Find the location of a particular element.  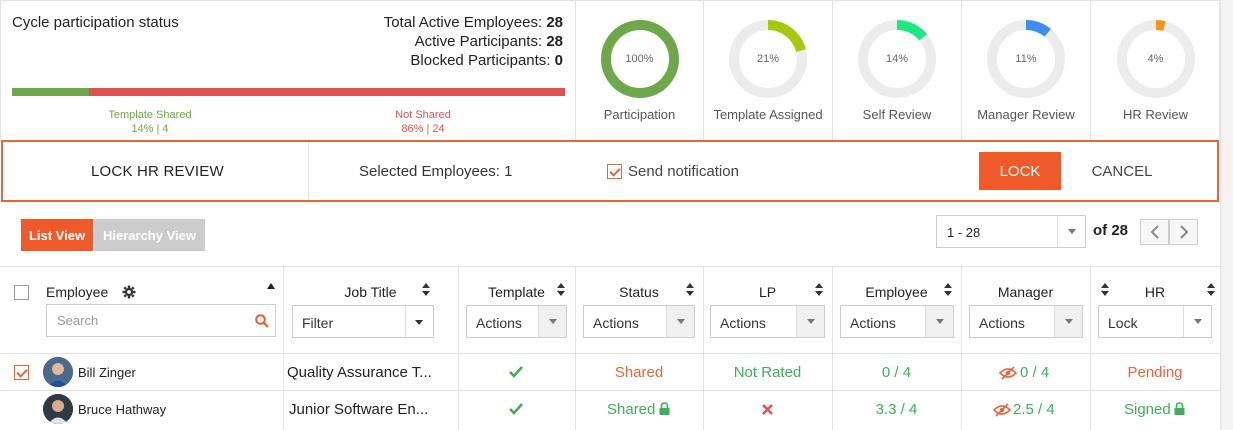

donut-percentage: 11% is located at coordinates (1026, 59).